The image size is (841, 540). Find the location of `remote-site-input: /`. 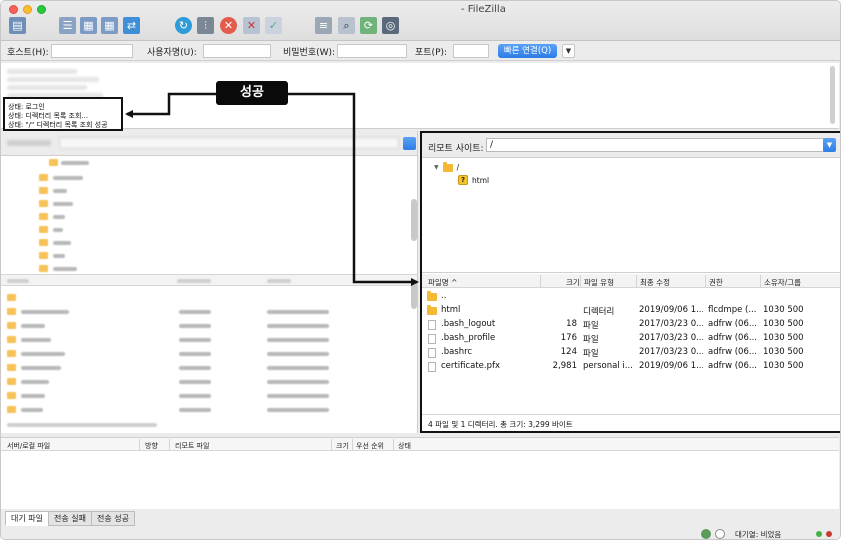

remote-site-input: / is located at coordinates (655, 145).